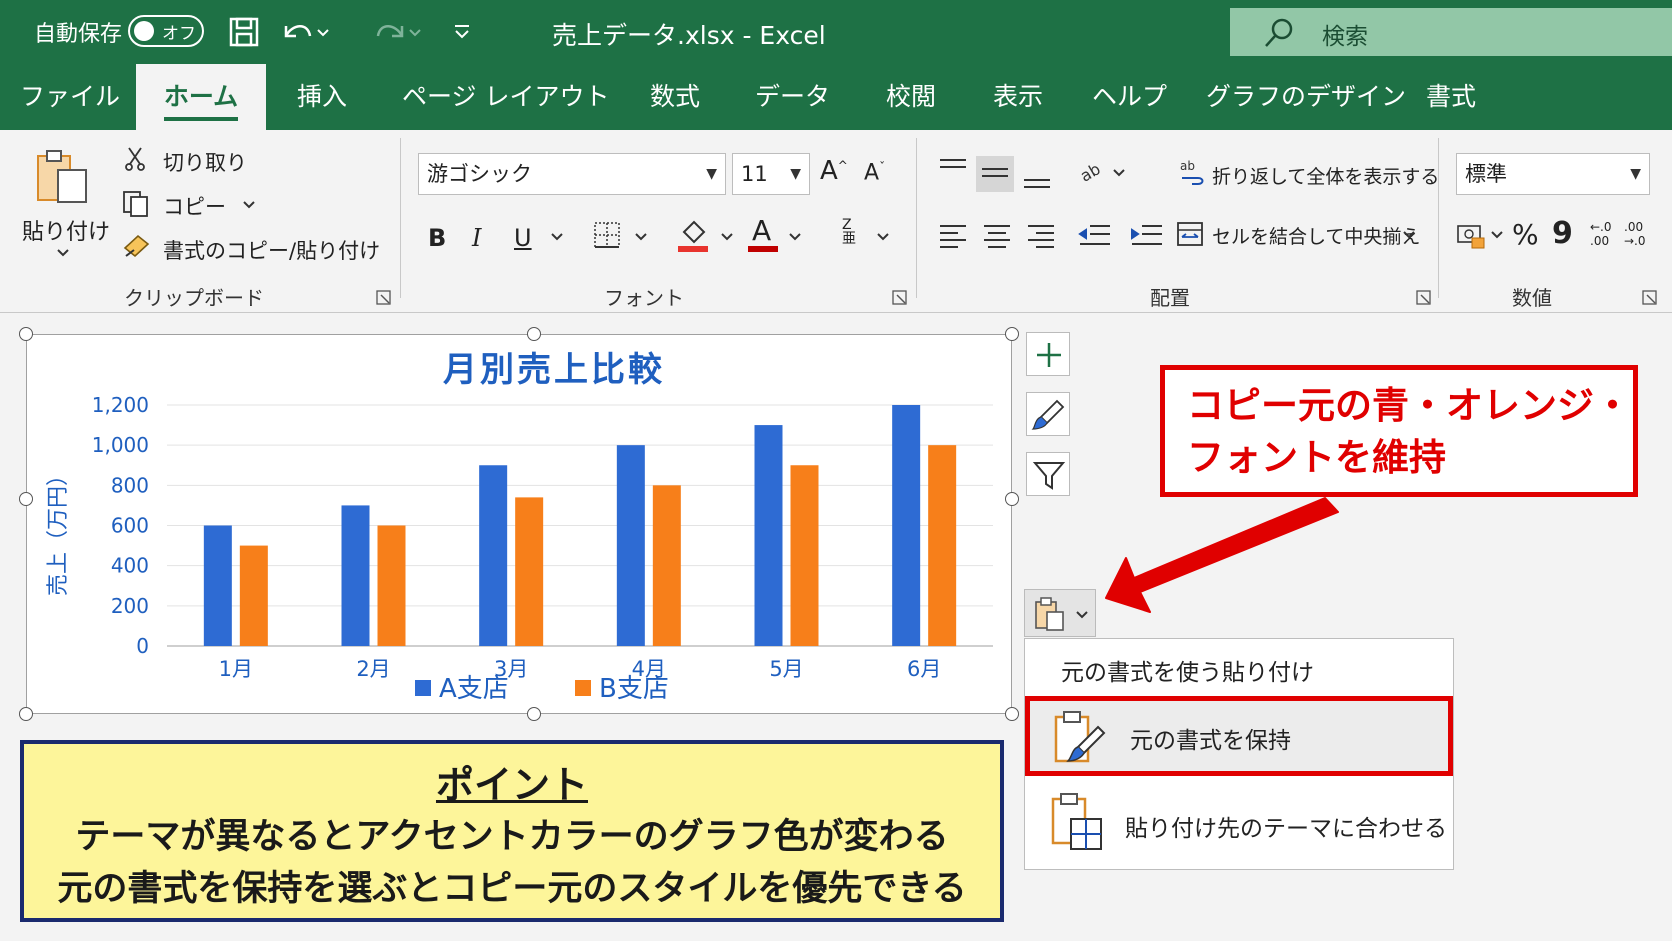  What do you see at coordinates (542, 689) in the screenshot?
I see `chart-legend: A支店 B支店` at bounding box center [542, 689].